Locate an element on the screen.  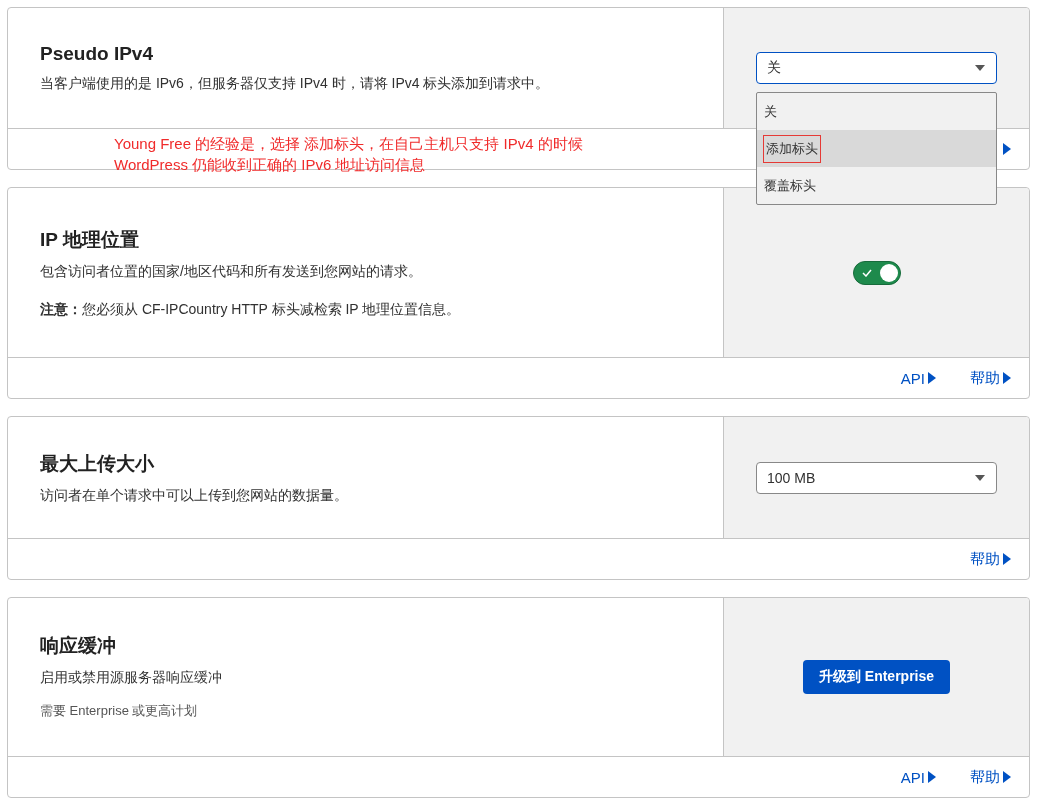
toggle-switch is located at coordinates (876, 272).